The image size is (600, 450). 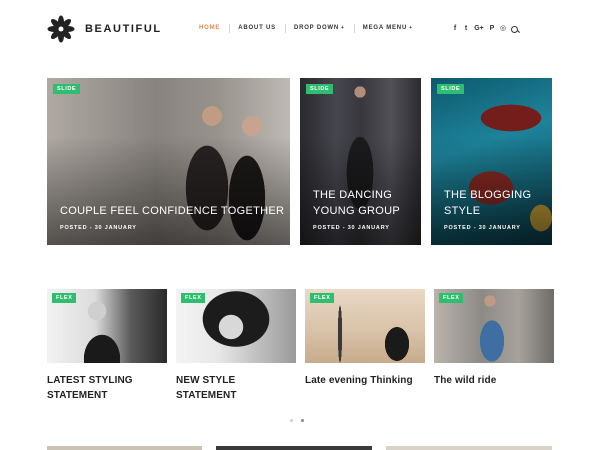 I want to click on flex-post-title: Late evening Thinking, so click(x=365, y=380).